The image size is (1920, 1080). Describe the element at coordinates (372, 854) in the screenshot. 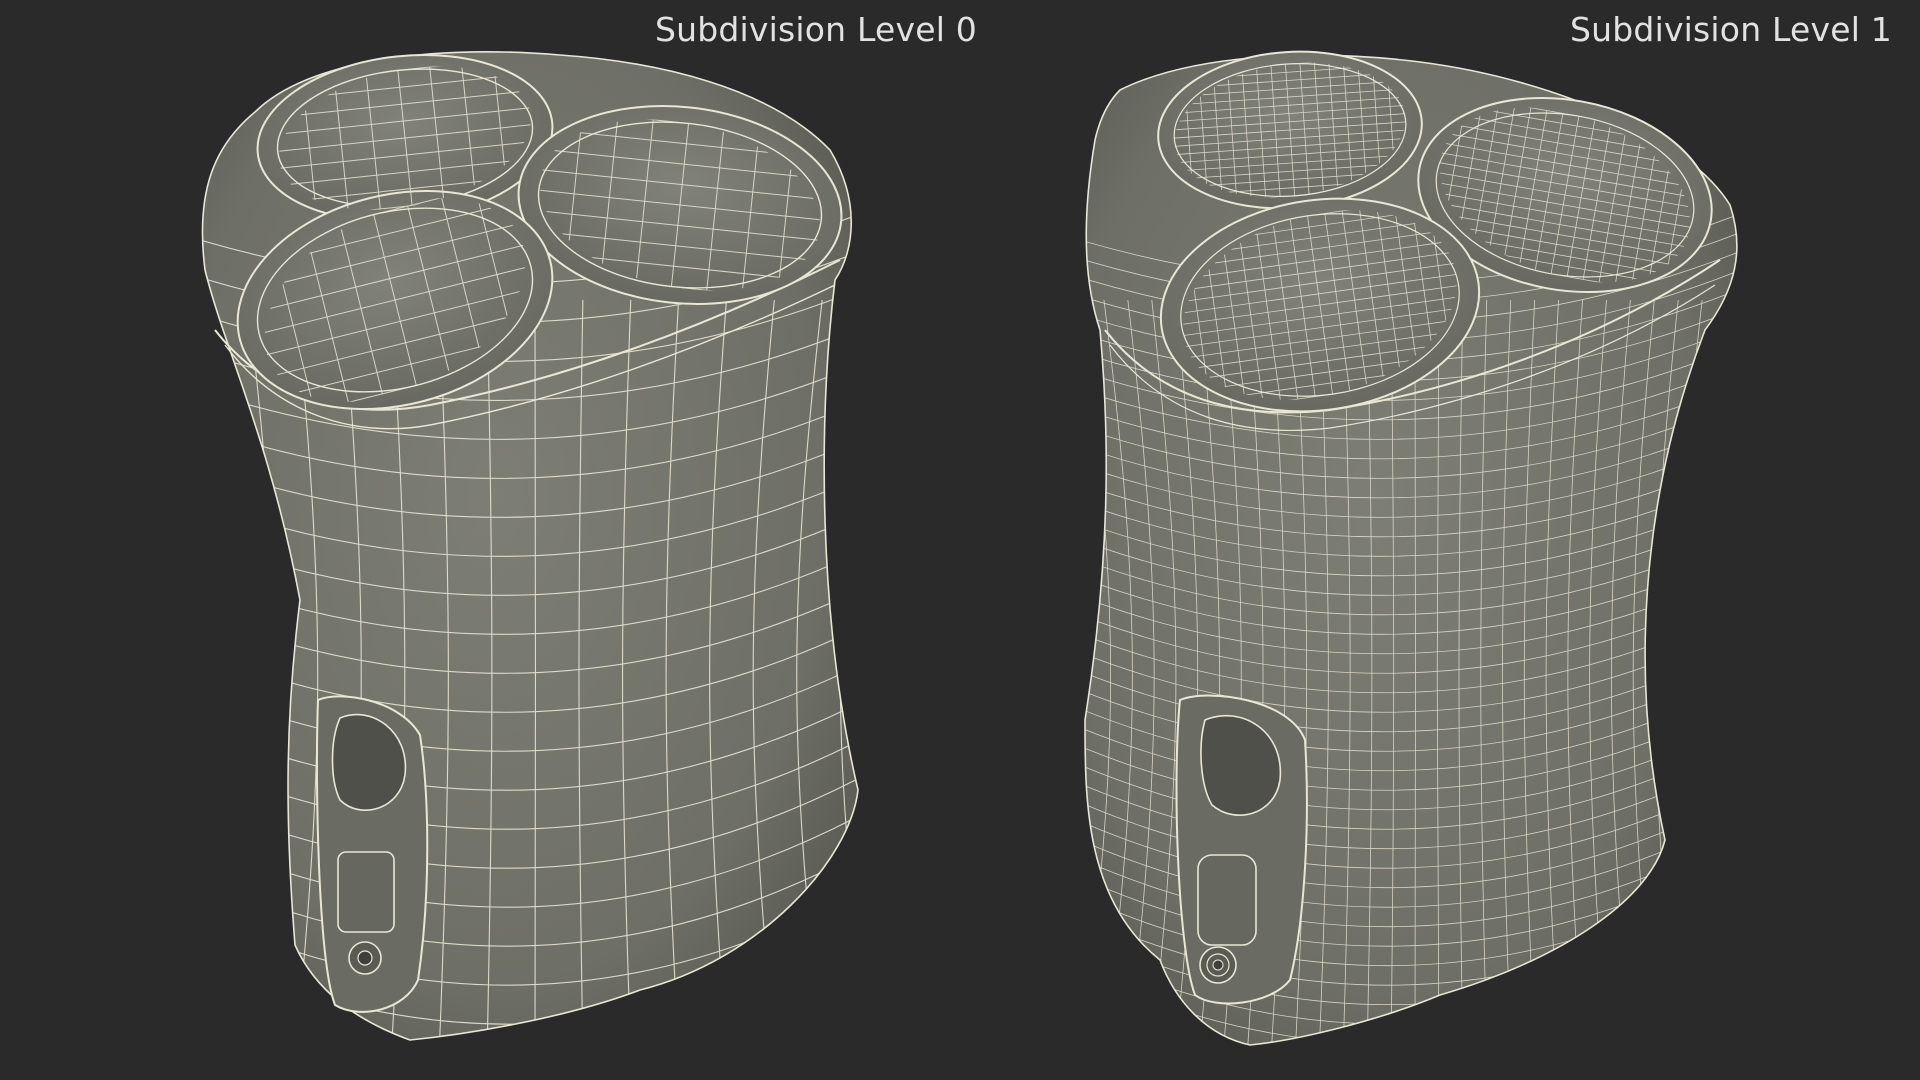

I see `port-panel-left` at that location.